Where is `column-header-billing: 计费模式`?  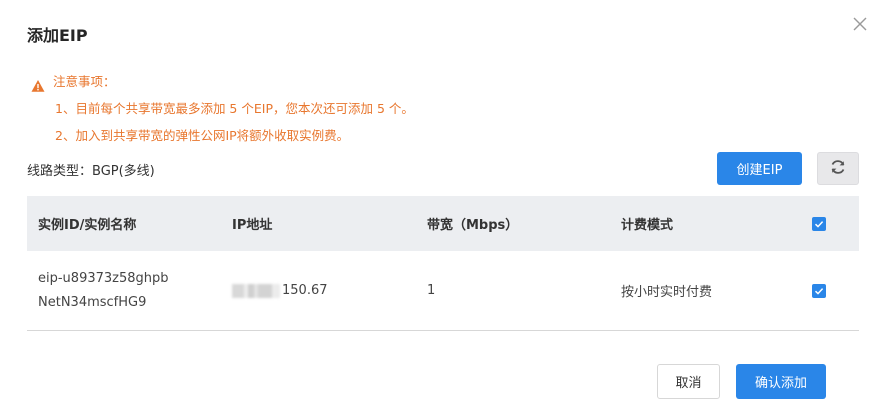
column-header-billing: 计费模式 is located at coordinates (647, 225).